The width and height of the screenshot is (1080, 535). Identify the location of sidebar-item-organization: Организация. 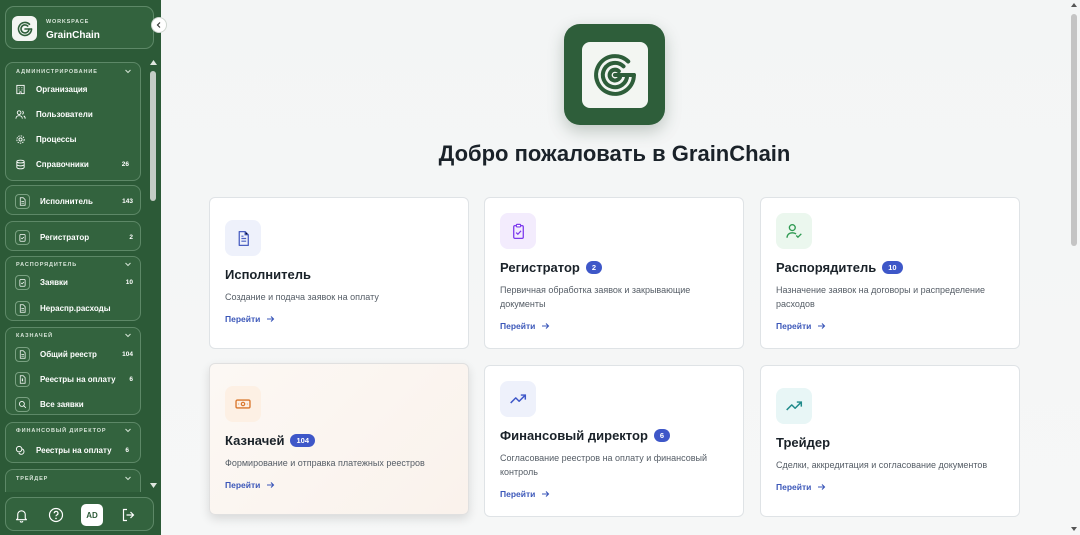
(73, 89).